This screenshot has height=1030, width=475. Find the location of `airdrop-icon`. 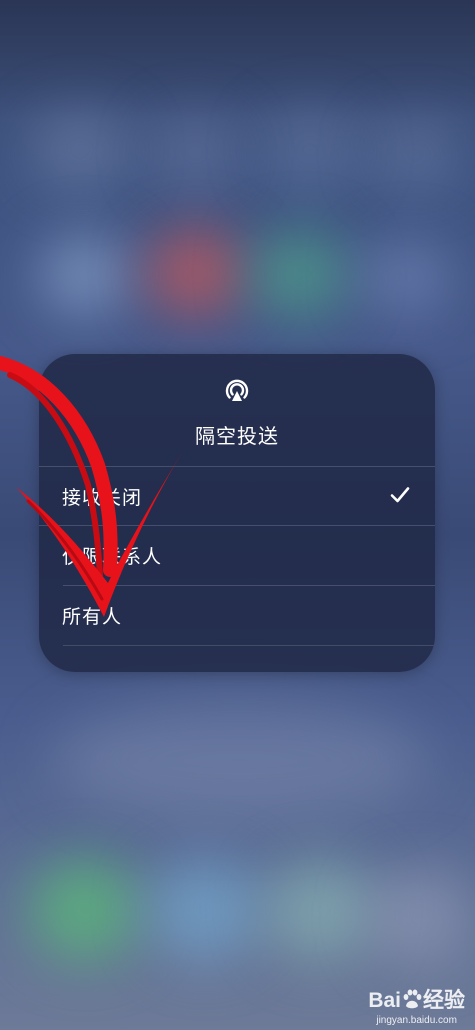

airdrop-icon is located at coordinates (237, 390).